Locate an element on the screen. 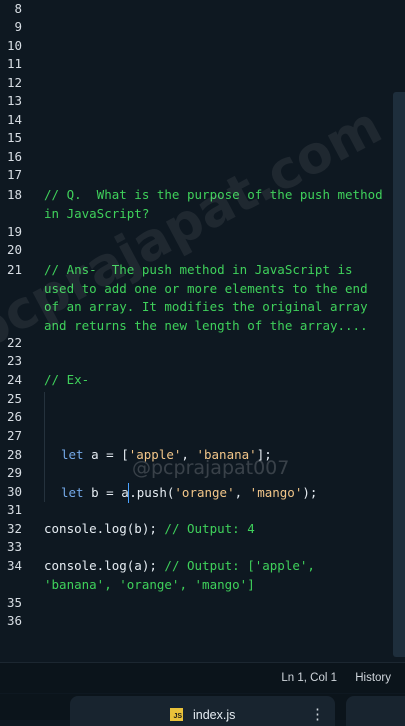 The image size is (405, 726). line-number: 9 is located at coordinates (18, 26).